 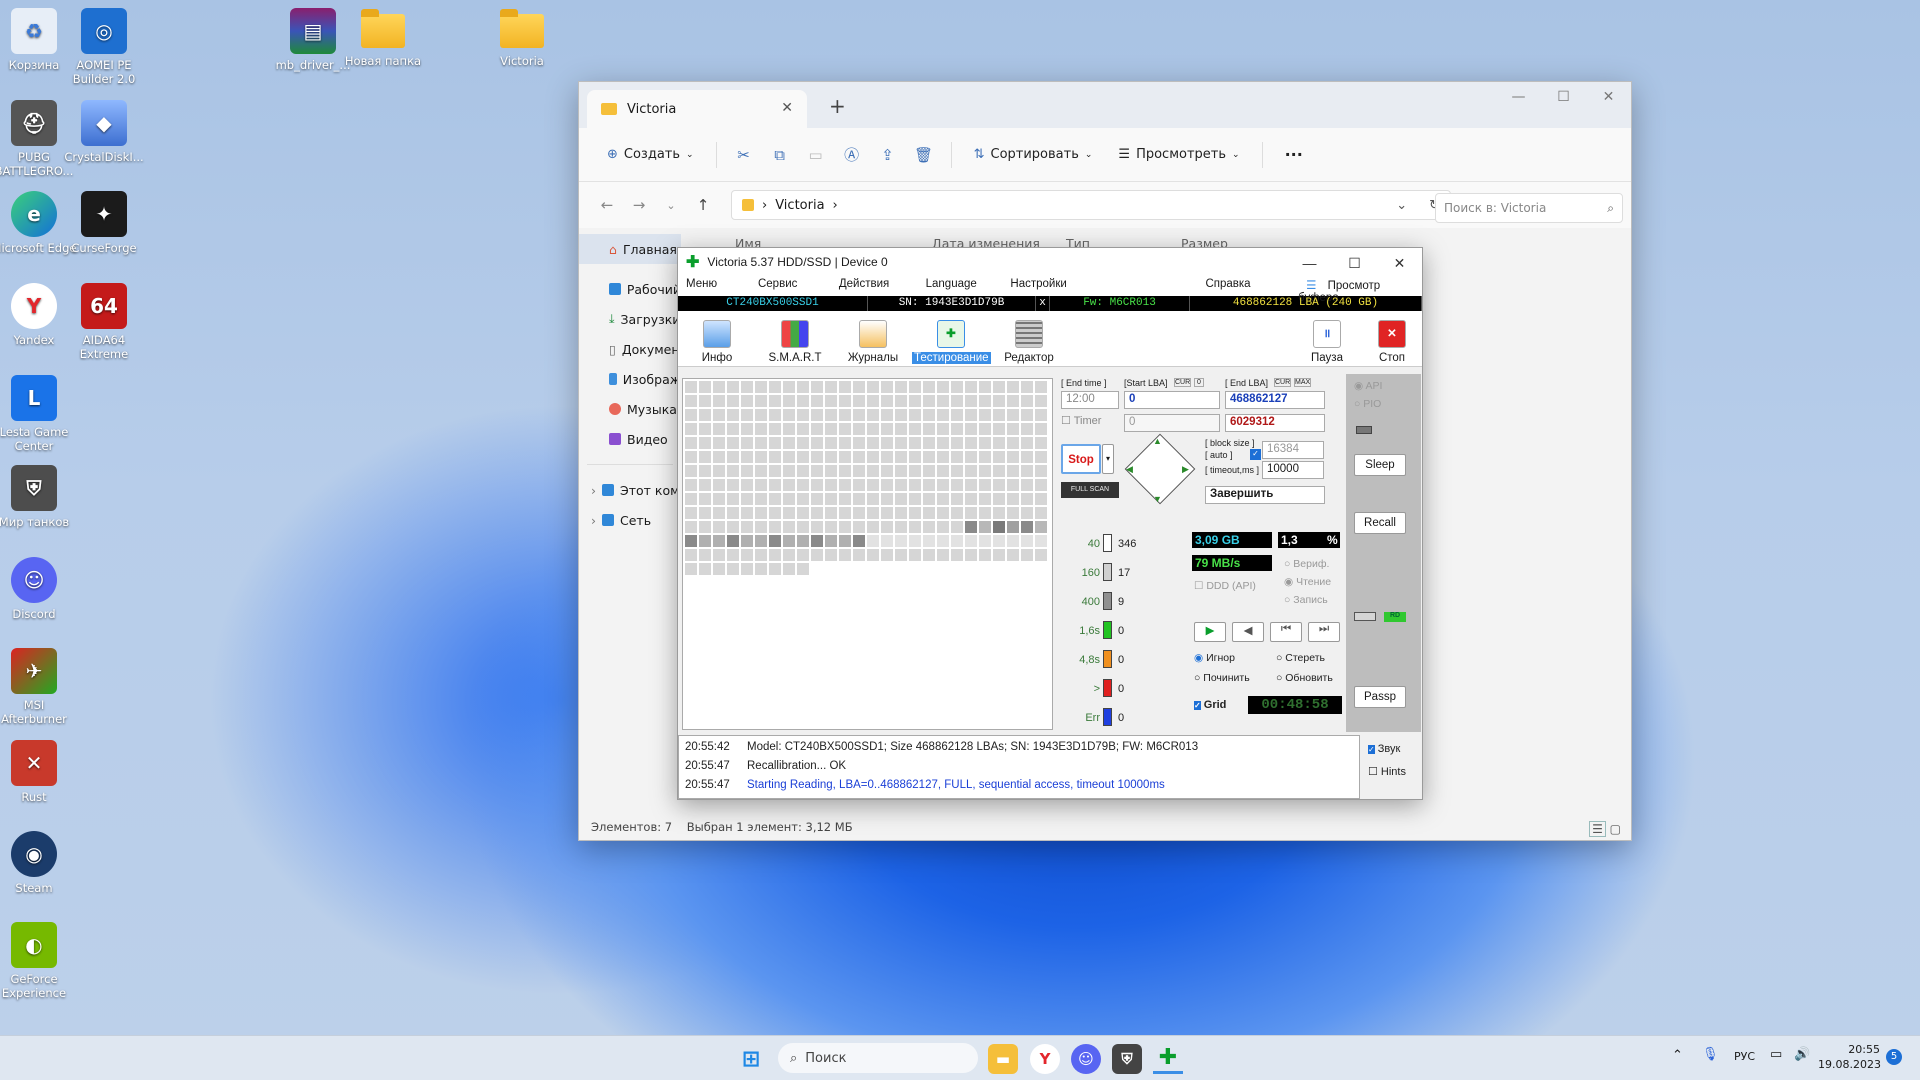 I want to click on start-lba-field: 0, so click(x=1172, y=400).